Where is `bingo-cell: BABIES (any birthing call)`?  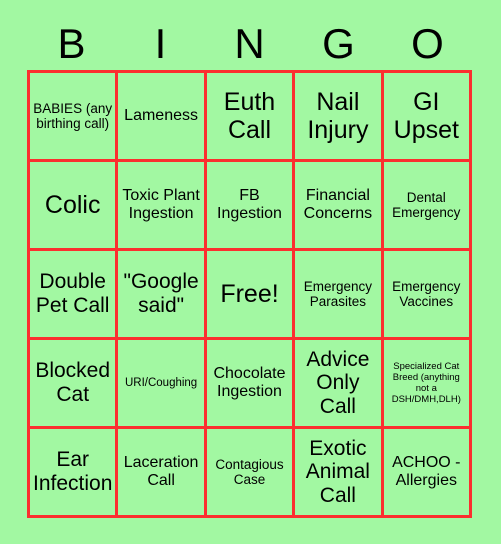 bingo-cell: BABIES (any birthing call) is located at coordinates (74, 117).